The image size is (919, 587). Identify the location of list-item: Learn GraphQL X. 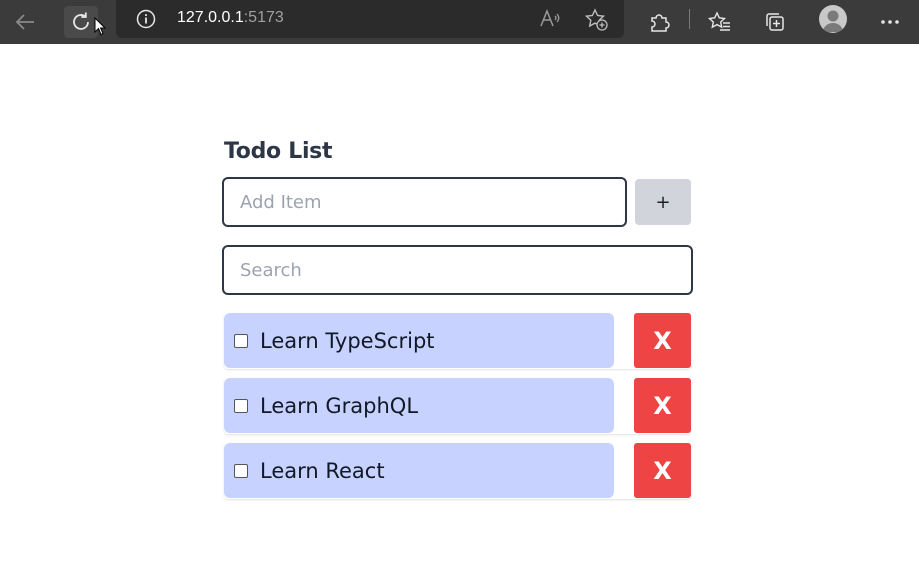
(457, 405).